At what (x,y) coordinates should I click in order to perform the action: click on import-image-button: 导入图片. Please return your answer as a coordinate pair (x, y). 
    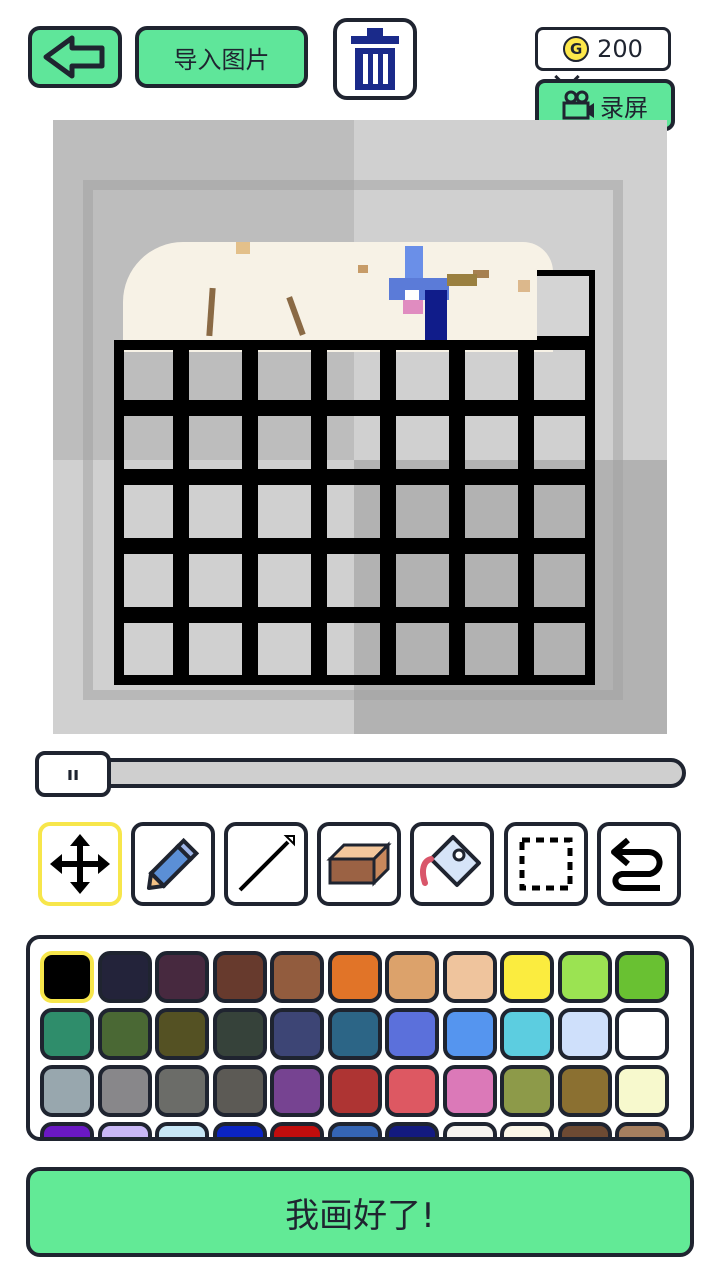
    Looking at the image, I should click on (221, 57).